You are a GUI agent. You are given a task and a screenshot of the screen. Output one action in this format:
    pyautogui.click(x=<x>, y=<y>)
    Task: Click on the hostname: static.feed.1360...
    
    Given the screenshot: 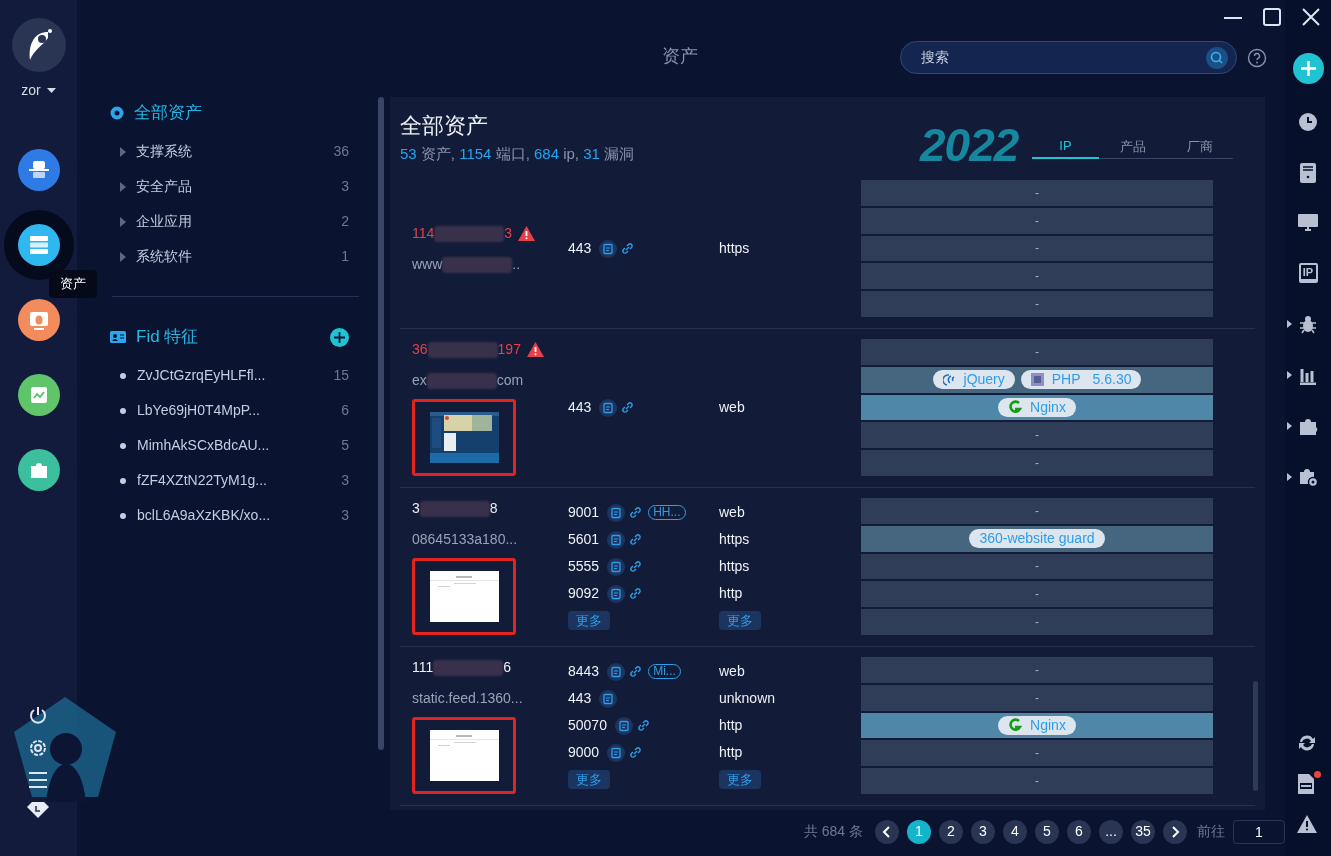 What is the action you would take?
    pyautogui.click(x=468, y=698)
    